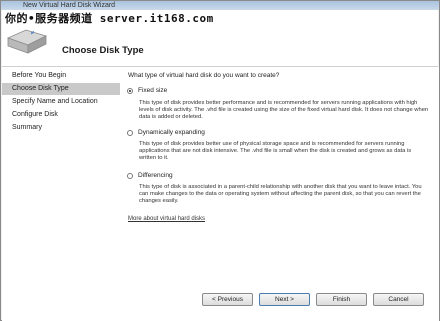 The image size is (440, 321). I want to click on step-choose-disk-type: Choose Disk Type, so click(61, 89).